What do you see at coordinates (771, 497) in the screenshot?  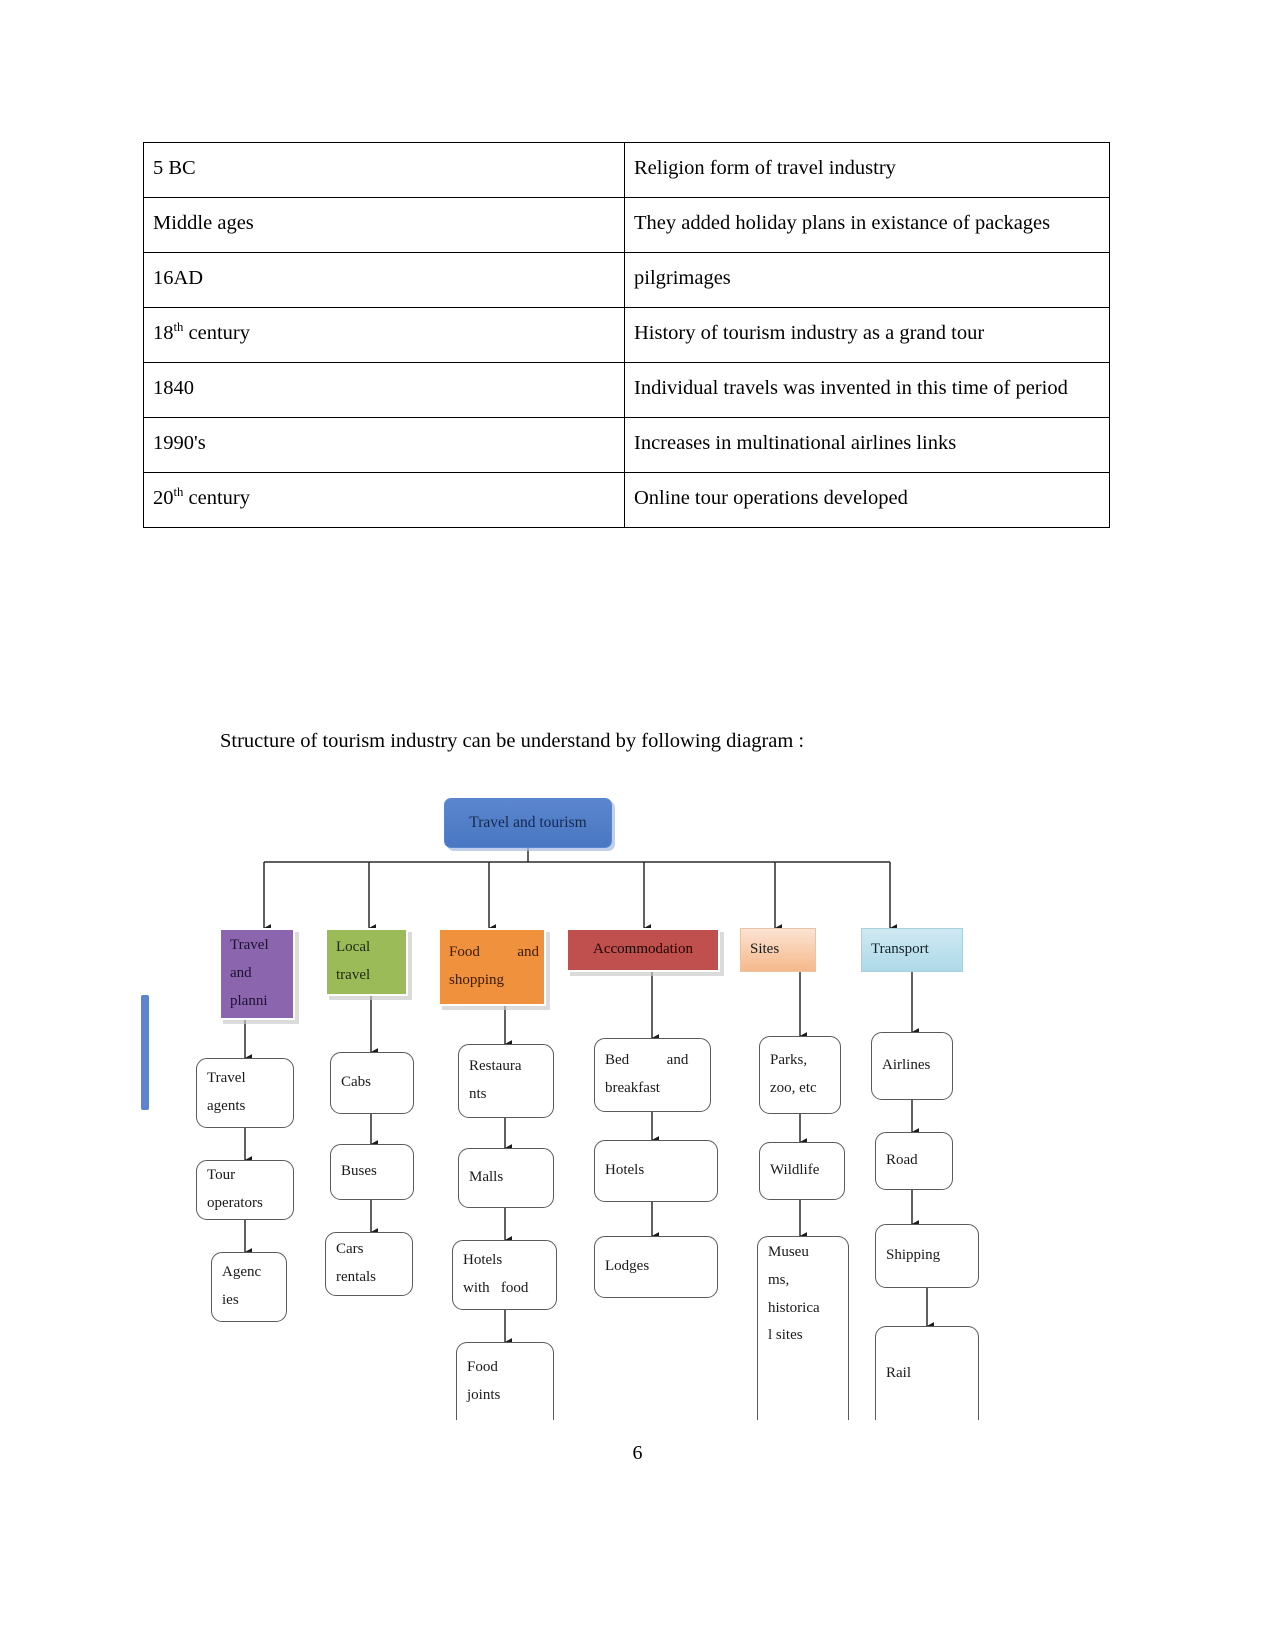 I see `event-text: Online tour operations developed` at bounding box center [771, 497].